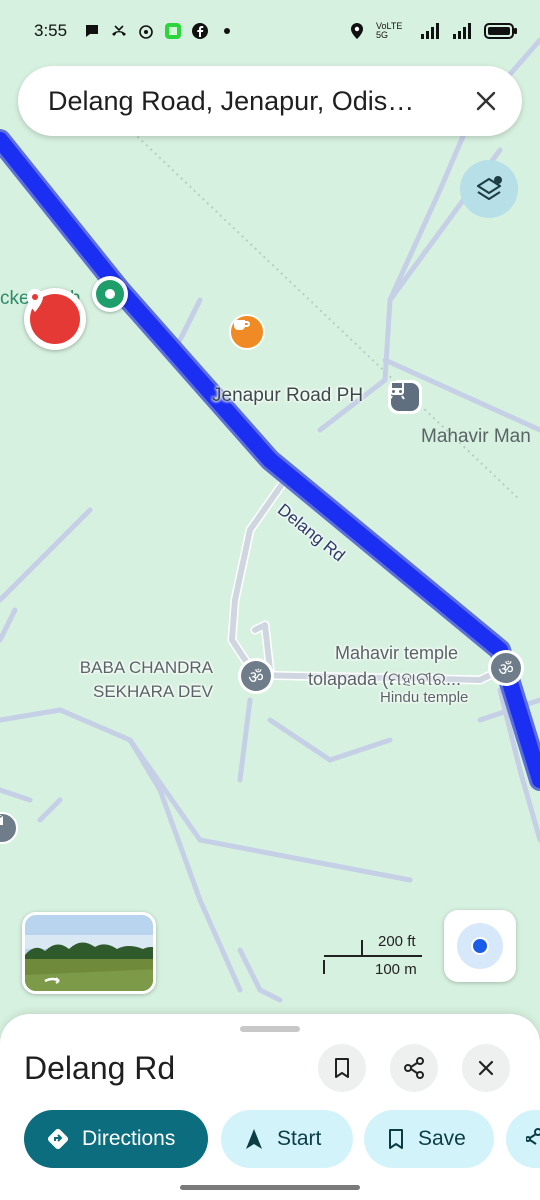  Describe the element at coordinates (247, 332) in the screenshot. I see `cafe-poi` at that location.